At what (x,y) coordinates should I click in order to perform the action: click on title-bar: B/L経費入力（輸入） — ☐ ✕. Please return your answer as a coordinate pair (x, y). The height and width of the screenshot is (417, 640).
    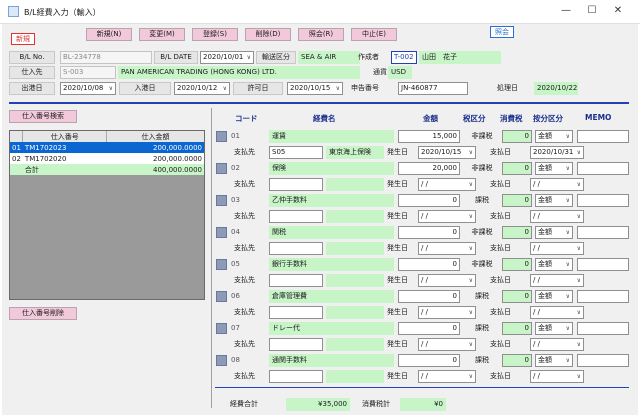
    Looking at the image, I should click on (320, 12).